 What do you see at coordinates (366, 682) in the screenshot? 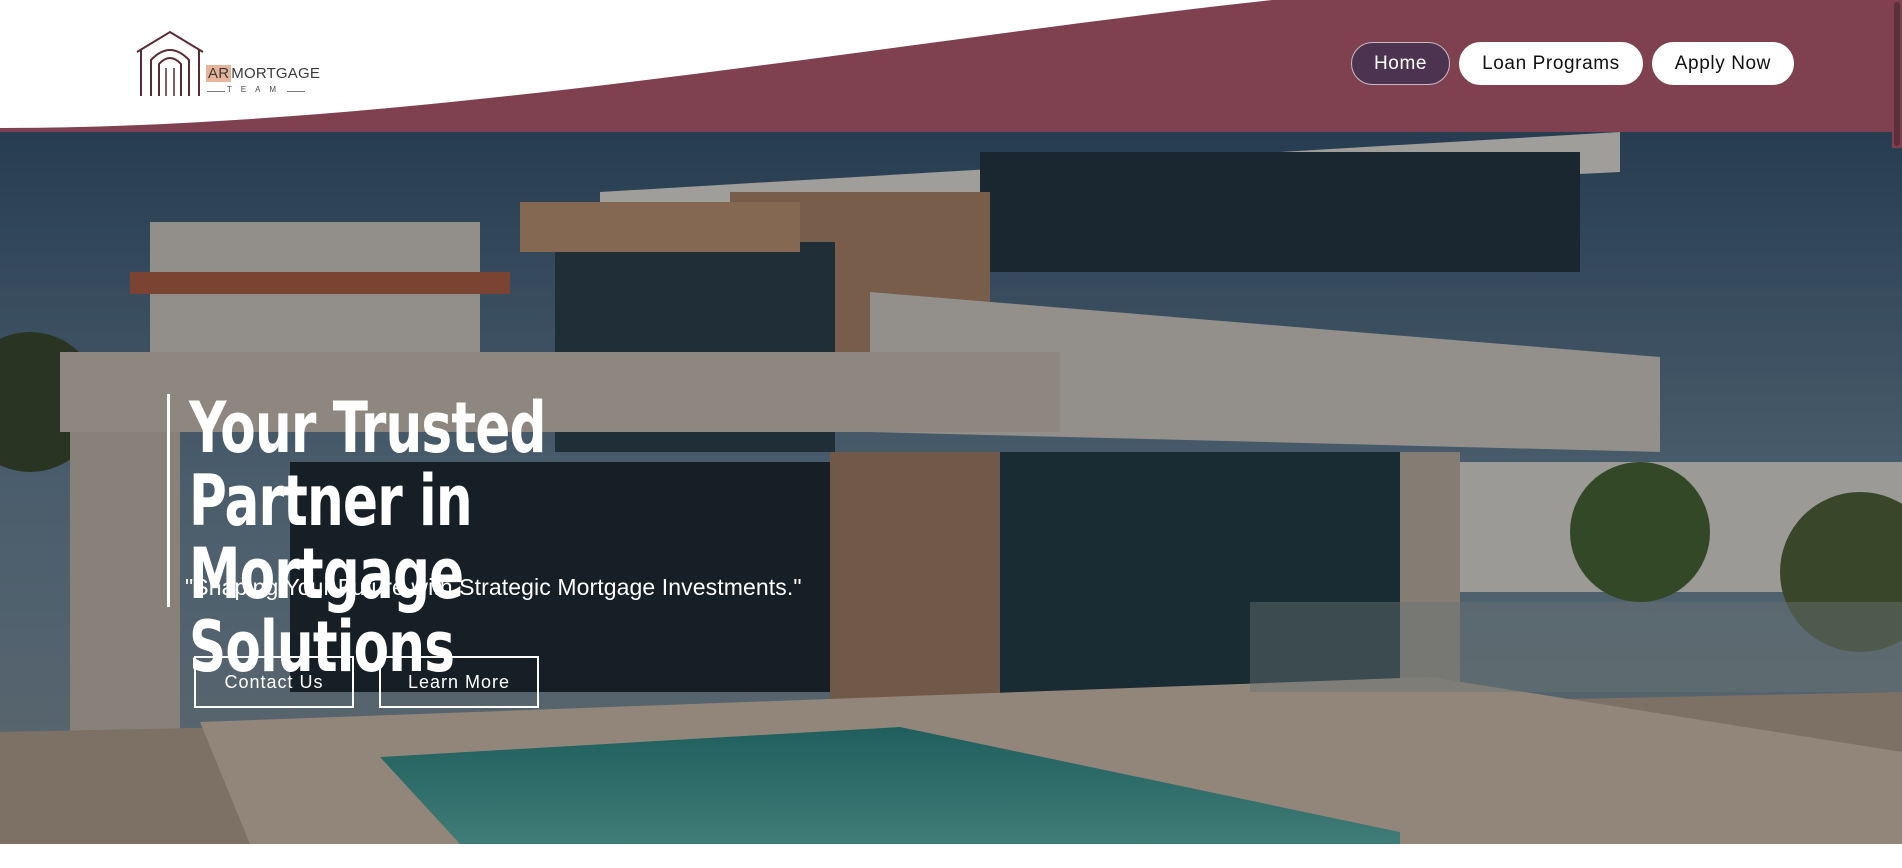
I see `hero-buttons: Contact Us Learn More` at bounding box center [366, 682].